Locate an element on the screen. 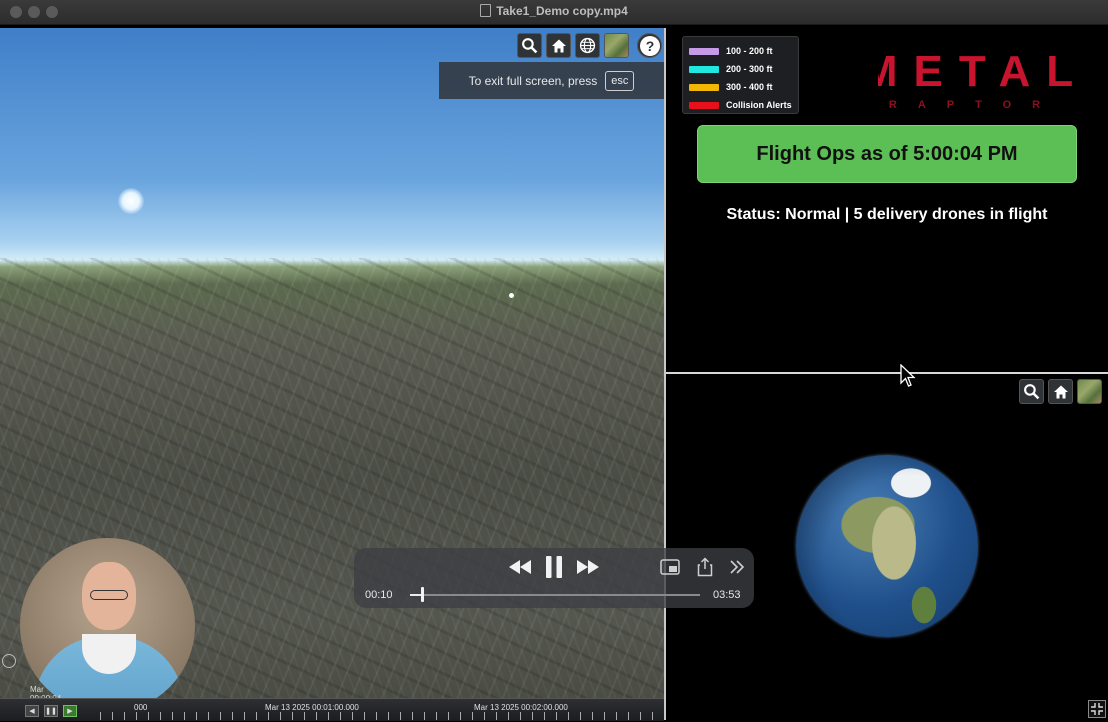 This screenshot has width=1108, height=722. elapsed-time: 00:10 is located at coordinates (379, 595).